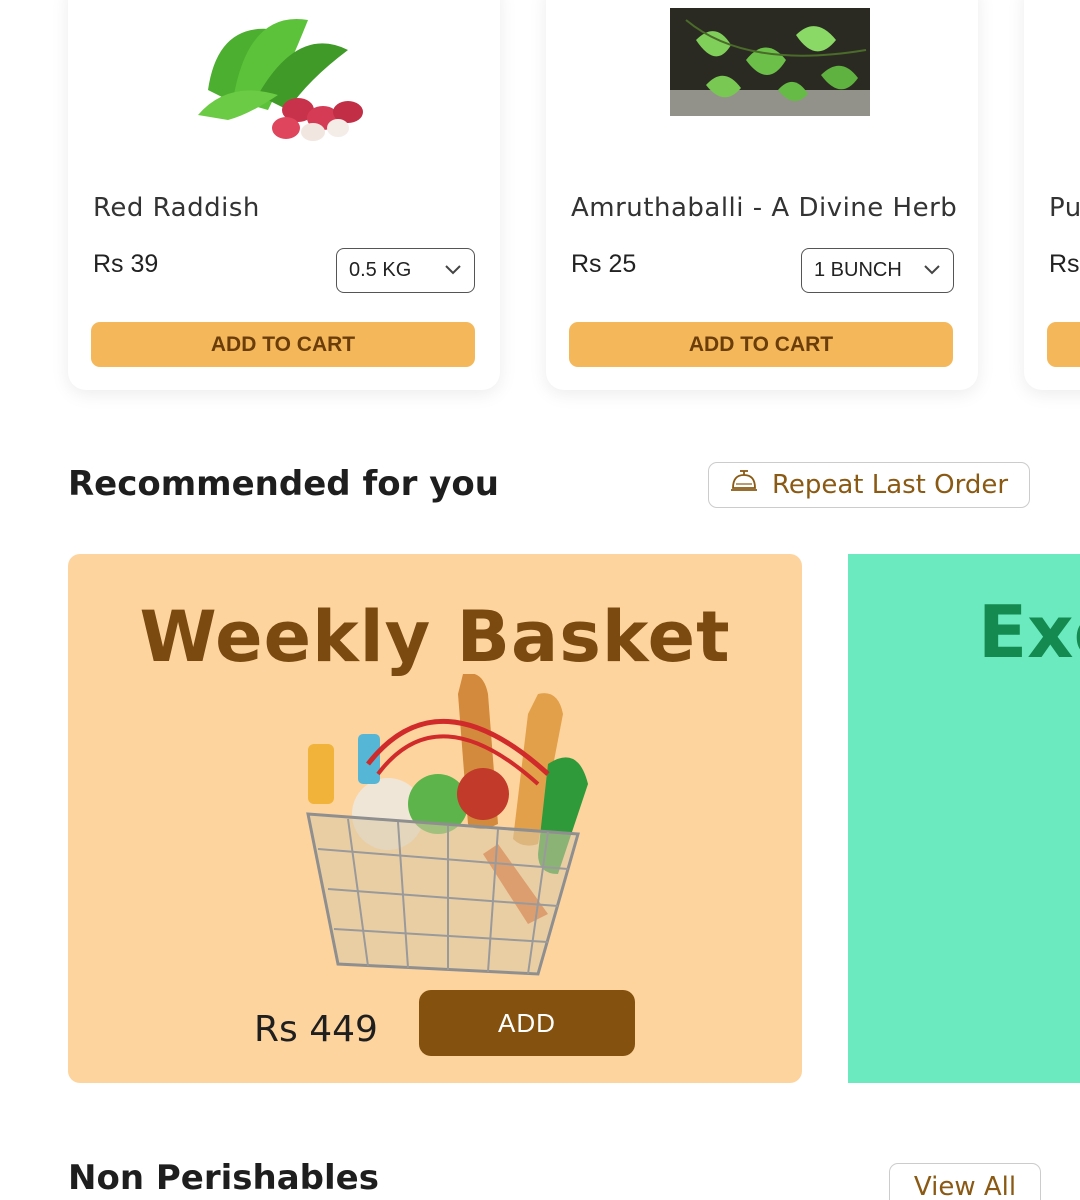  I want to click on repeat-last-order-label: Repeat Last Order, so click(890, 485).